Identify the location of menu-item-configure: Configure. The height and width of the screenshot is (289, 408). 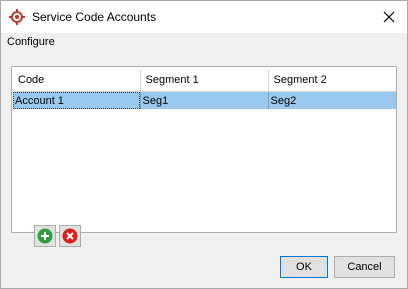
(31, 42).